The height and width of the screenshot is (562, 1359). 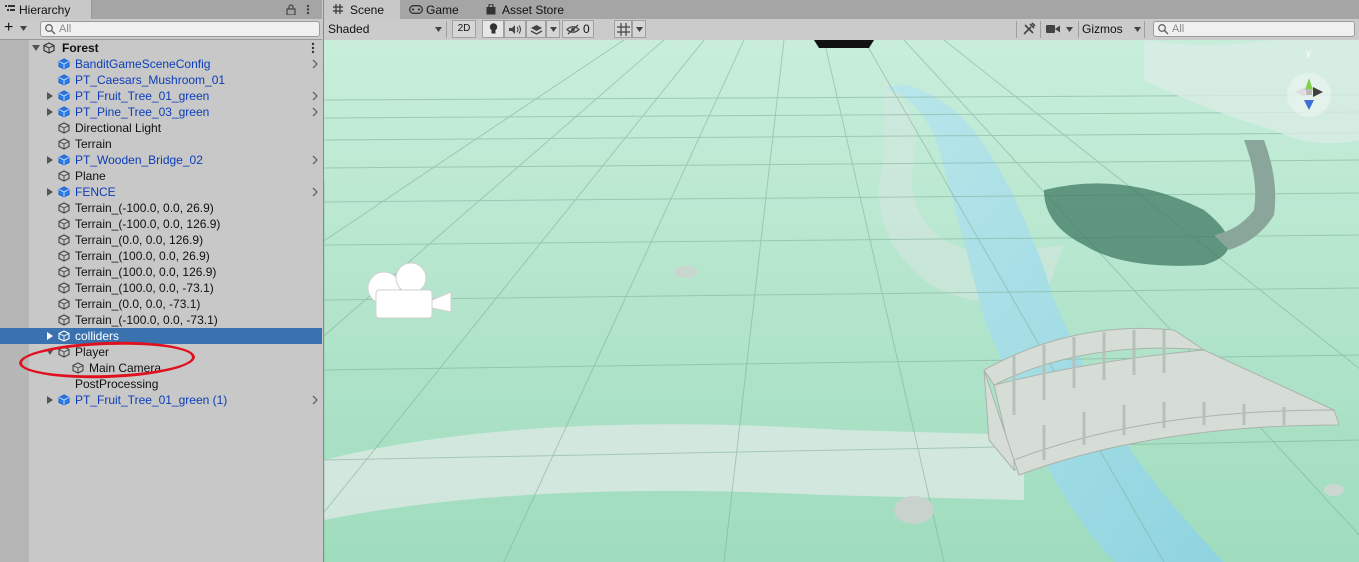 What do you see at coordinates (161, 256) in the screenshot?
I see `hierarchy-item: Terrain_(100.0, 0.0, 26.9)` at bounding box center [161, 256].